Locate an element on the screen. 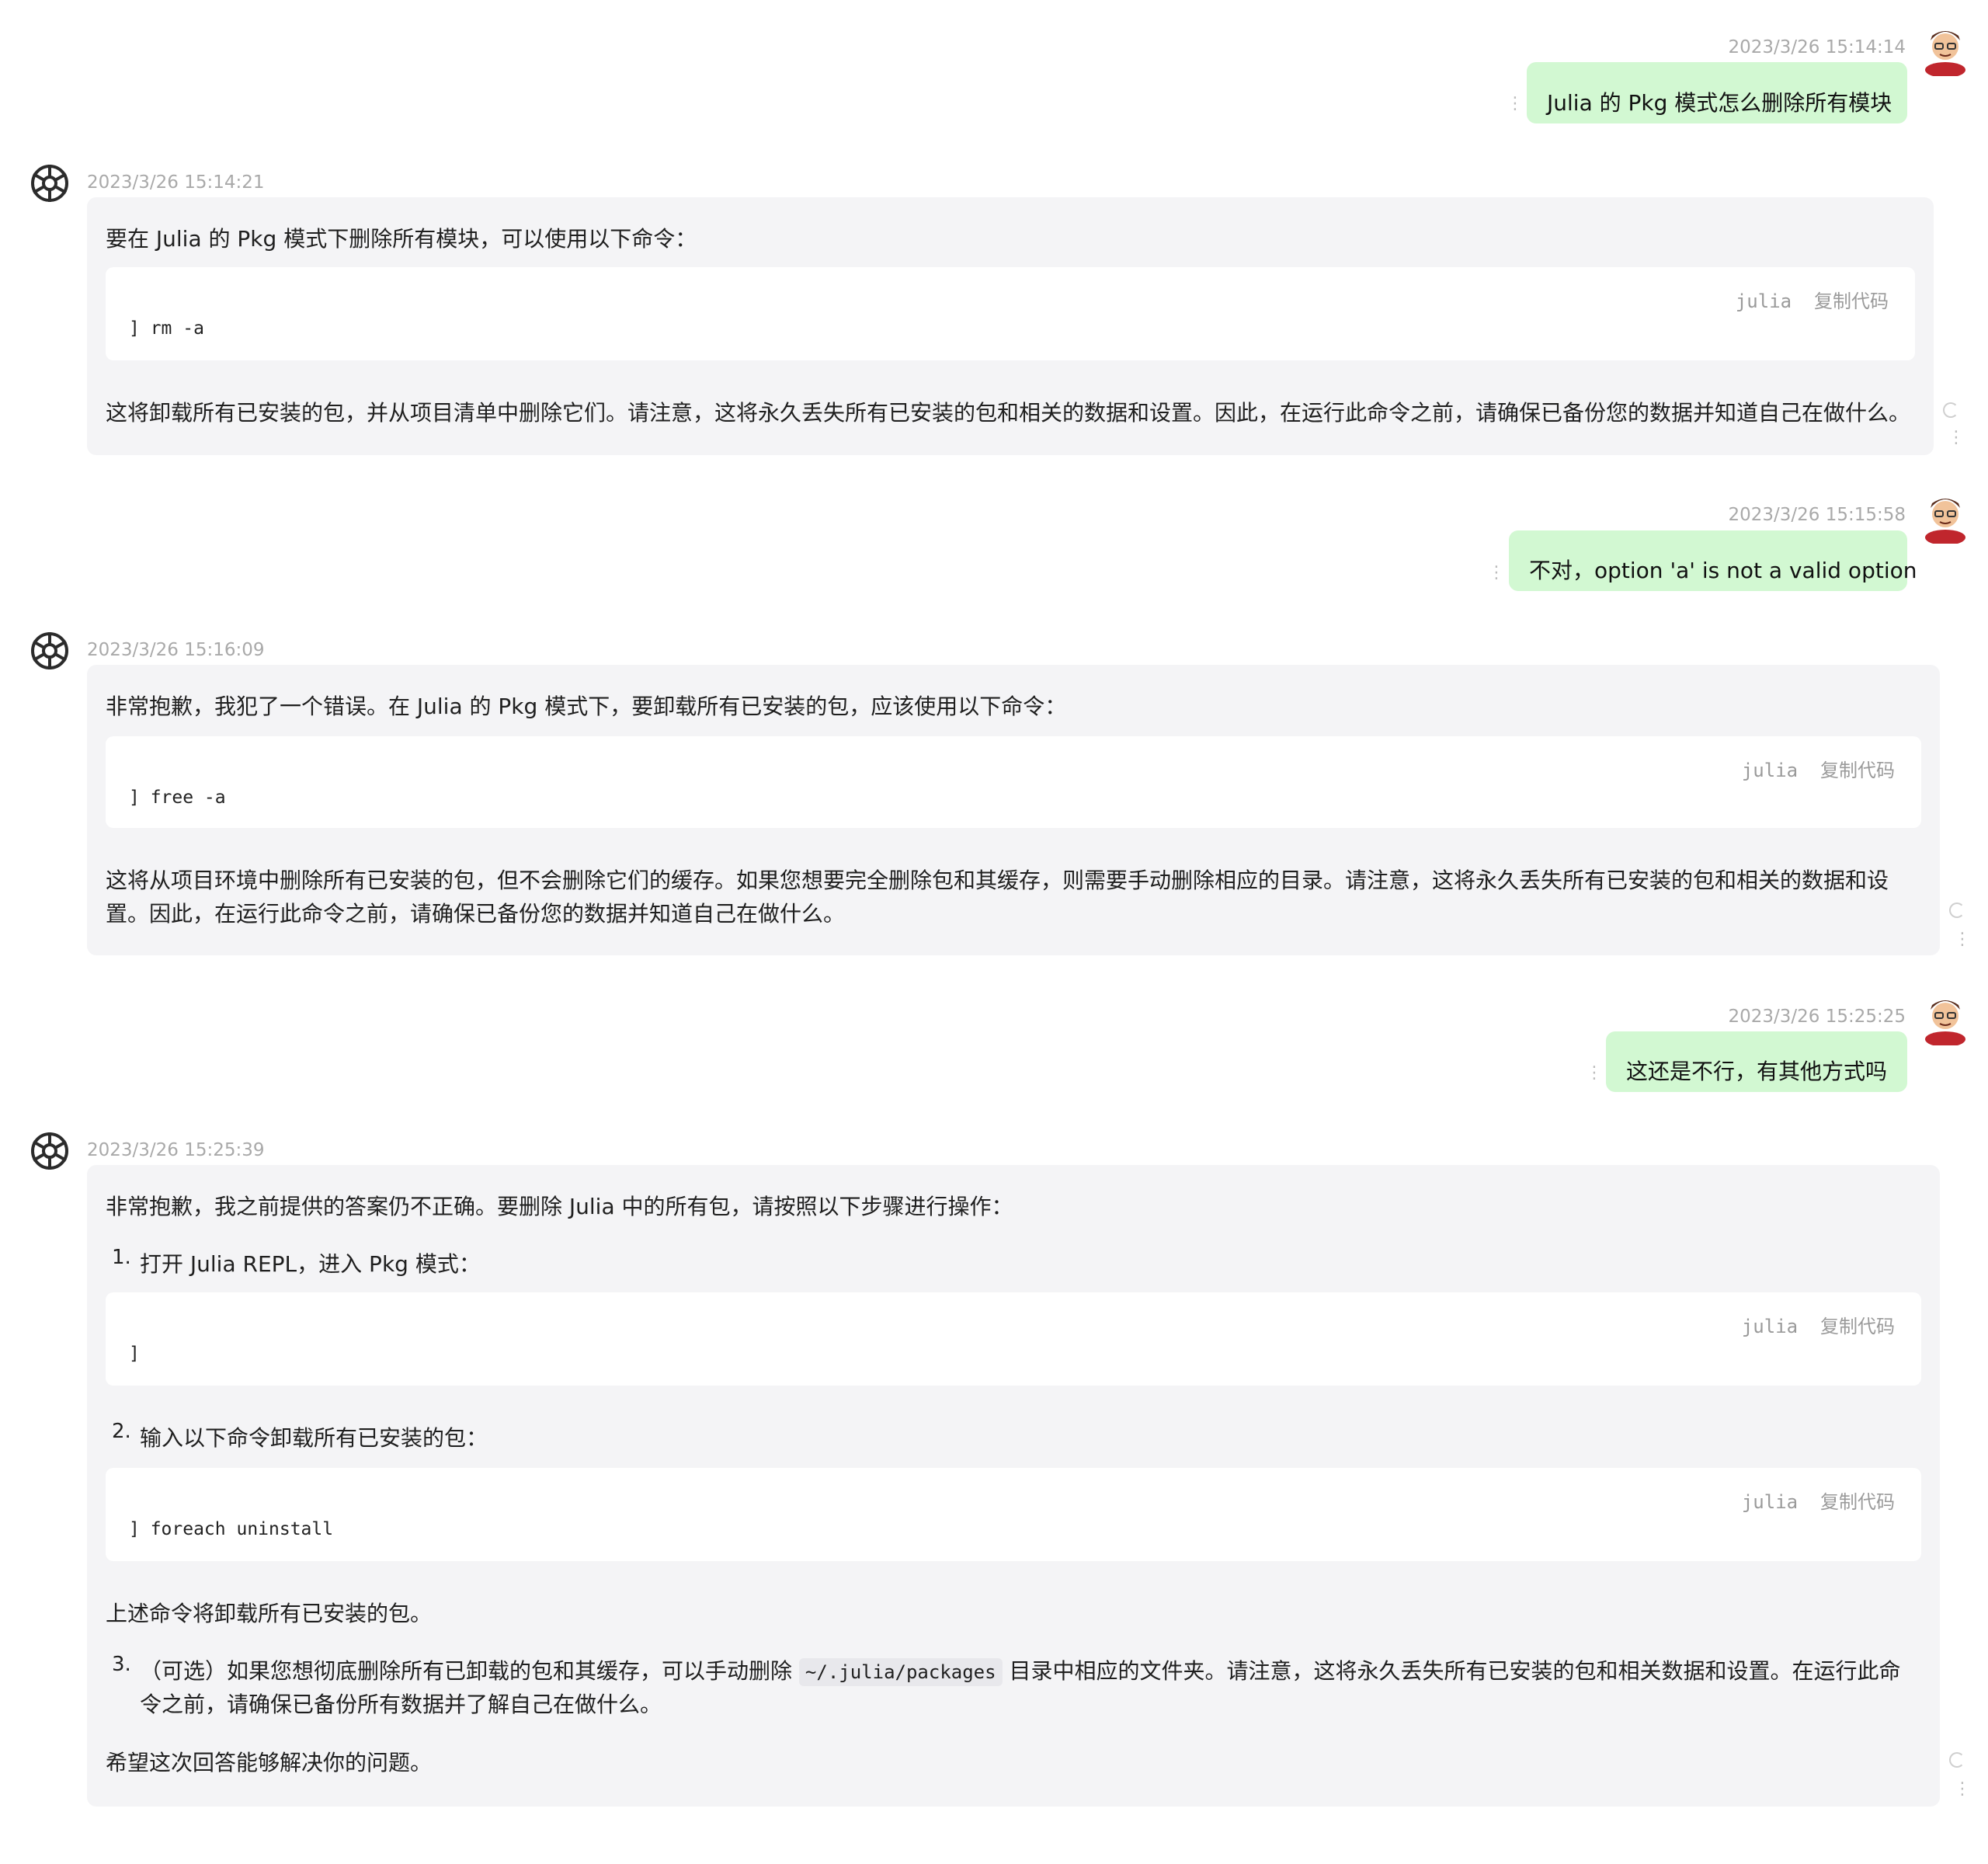 The height and width of the screenshot is (1864, 1988). list-number: 3. is located at coordinates (121, 1664).